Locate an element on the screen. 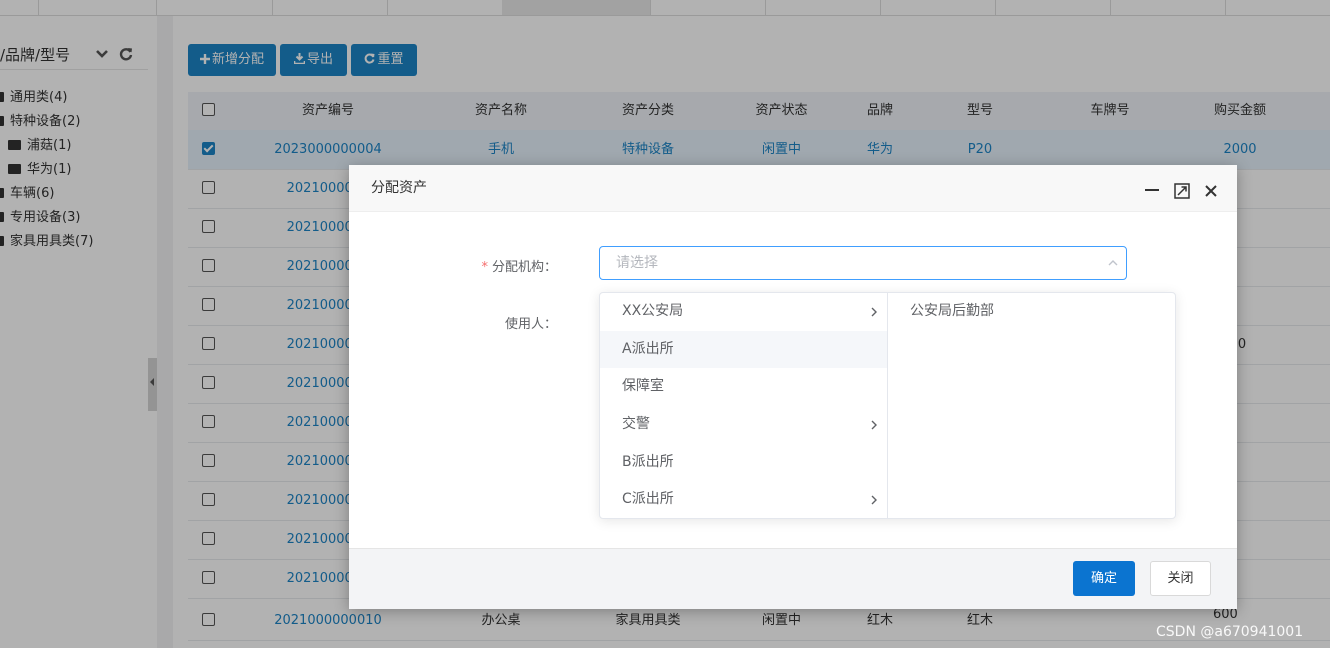 The width and height of the screenshot is (1330, 648). org-select-placeholder: 请选择 is located at coordinates (637, 263).